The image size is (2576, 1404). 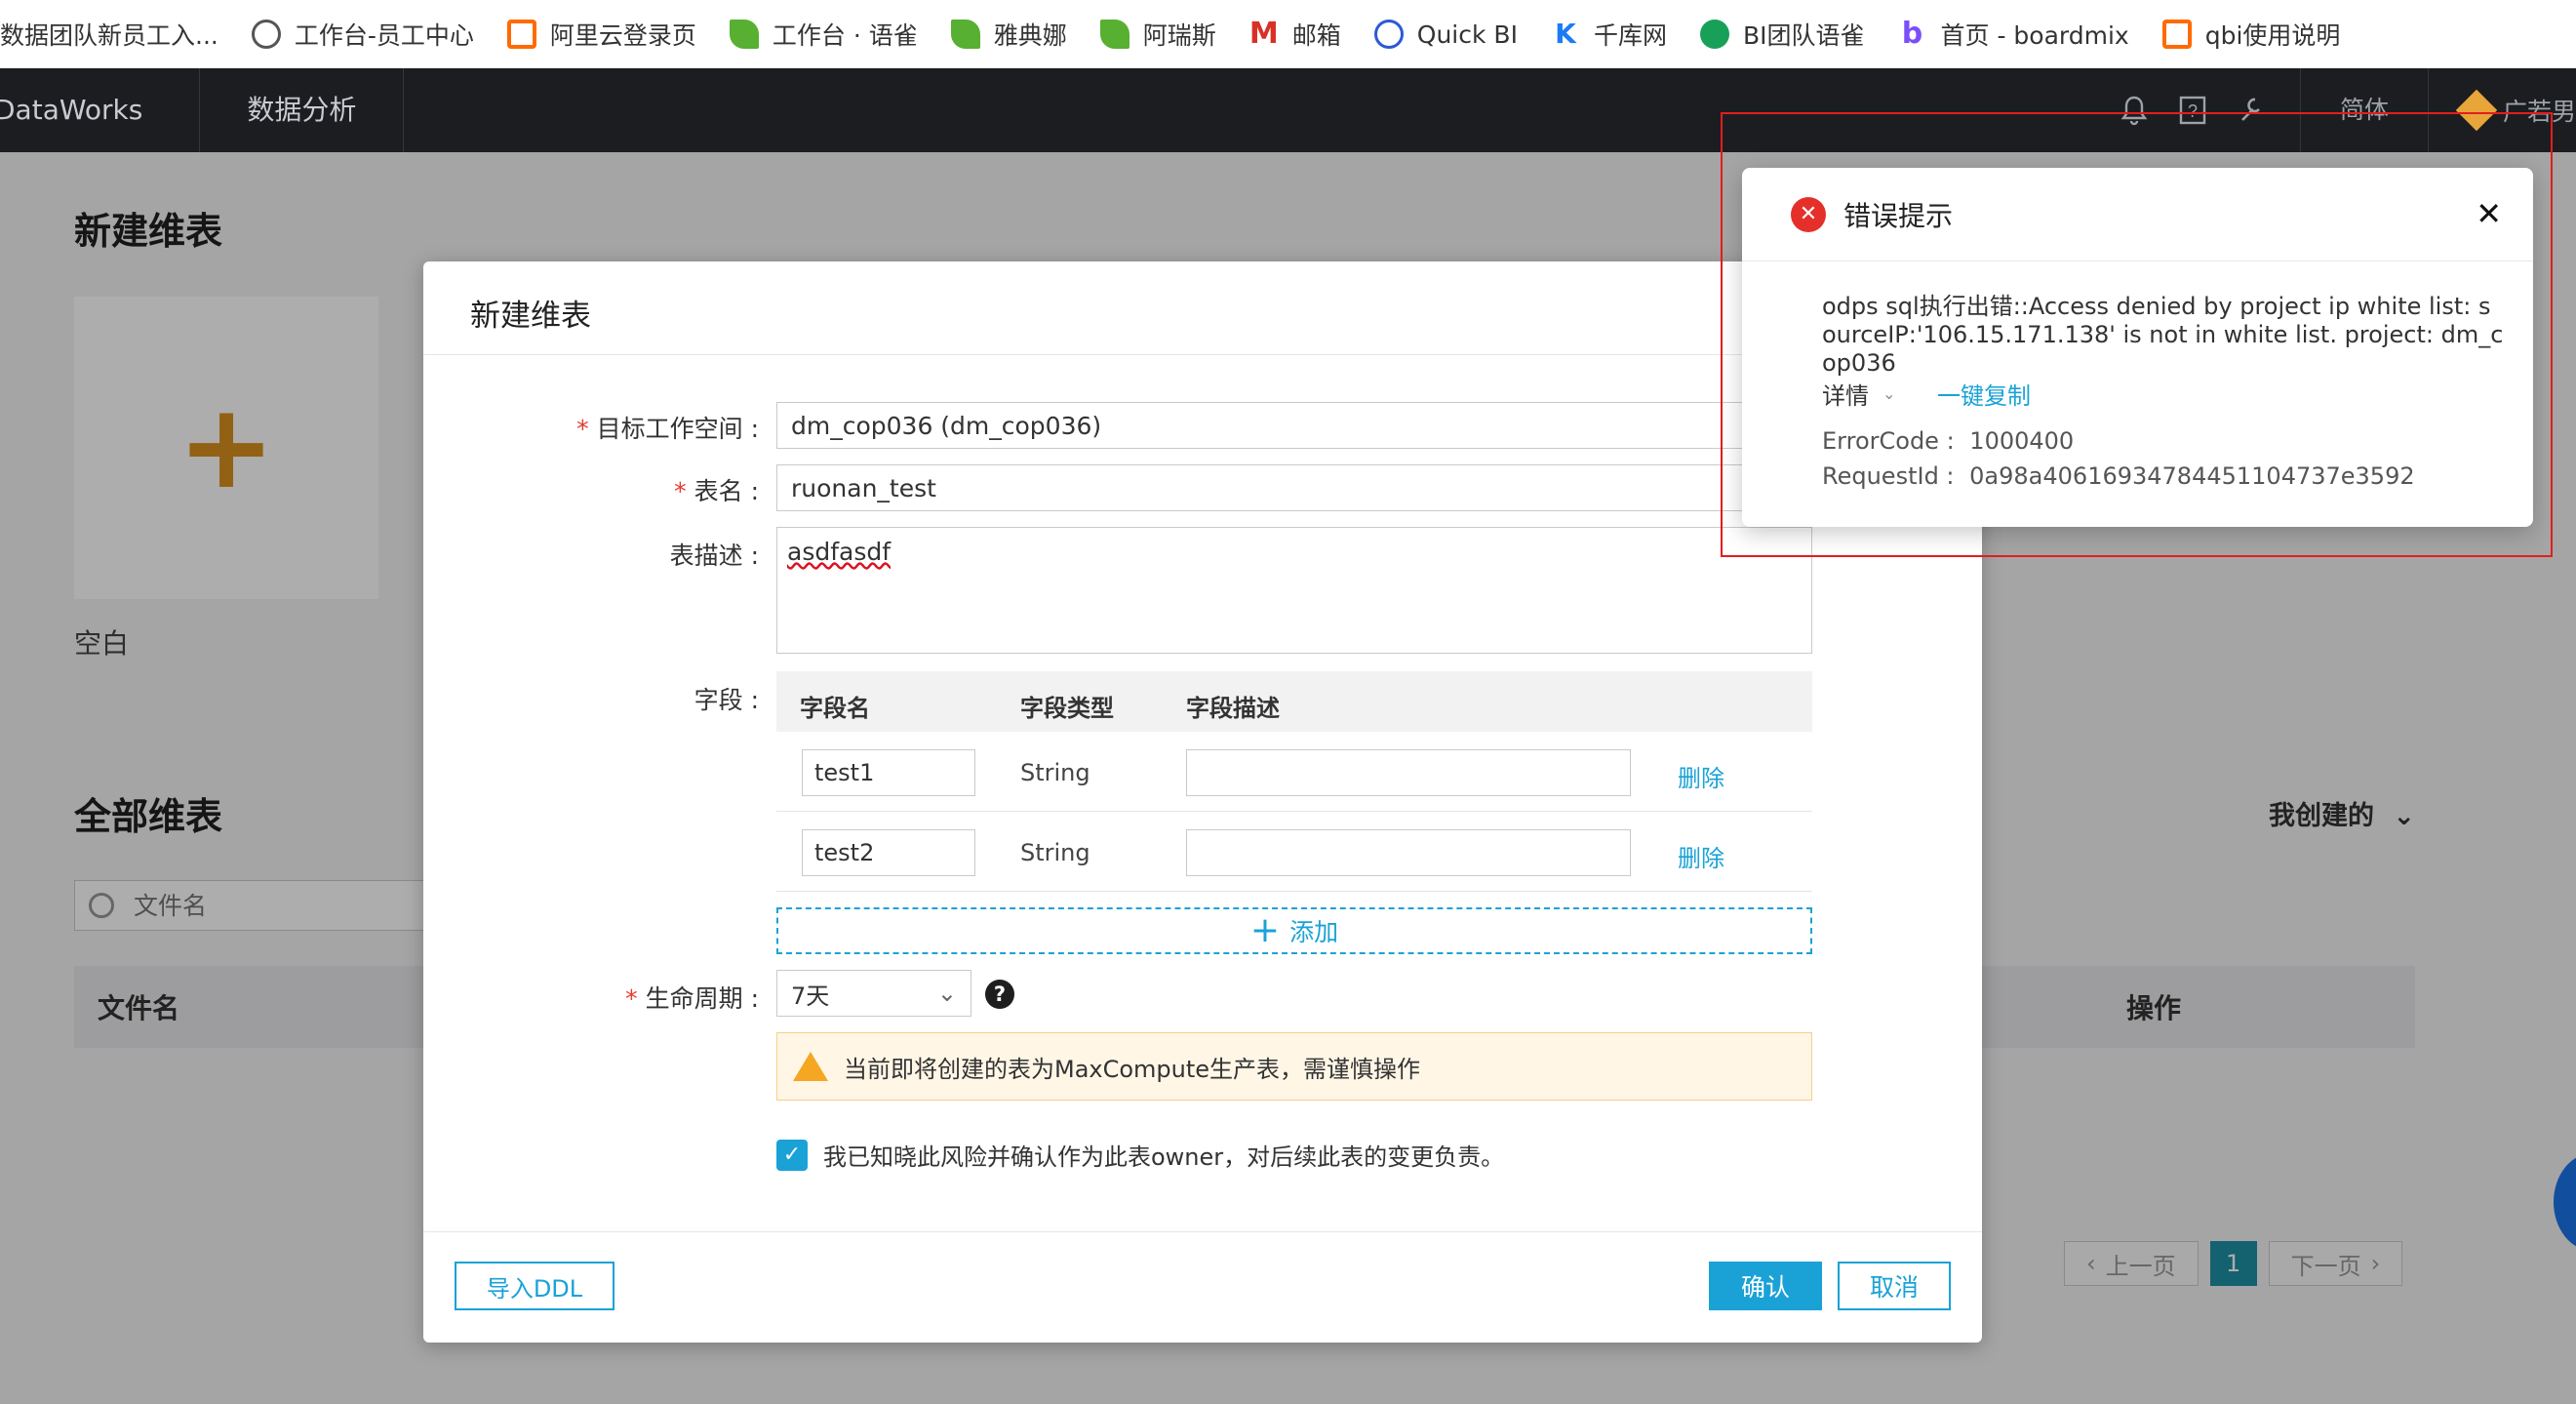 What do you see at coordinates (1179, 36) in the screenshot?
I see `bookmark-label: 阿瑞斯` at bounding box center [1179, 36].